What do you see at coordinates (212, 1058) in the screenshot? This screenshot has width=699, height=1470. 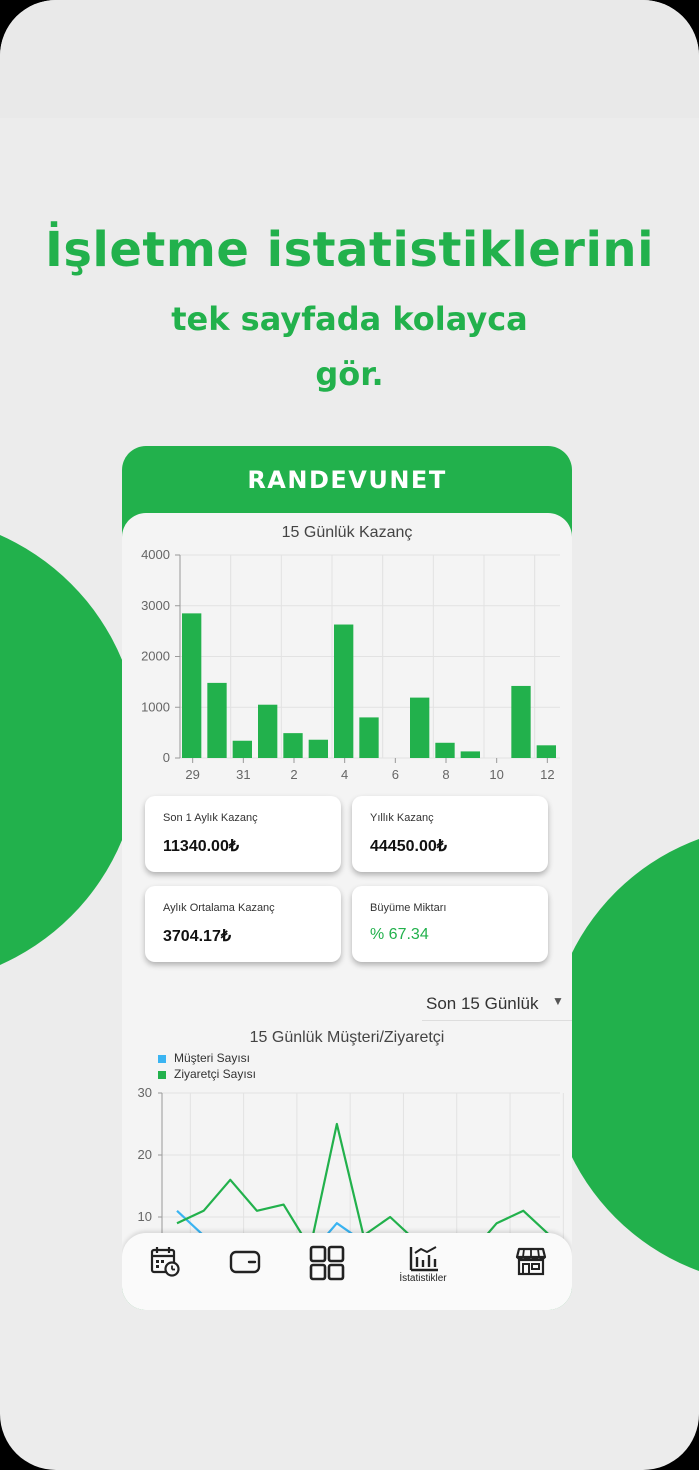 I see `legend-label-customers: Müşteri Sayısı` at bounding box center [212, 1058].